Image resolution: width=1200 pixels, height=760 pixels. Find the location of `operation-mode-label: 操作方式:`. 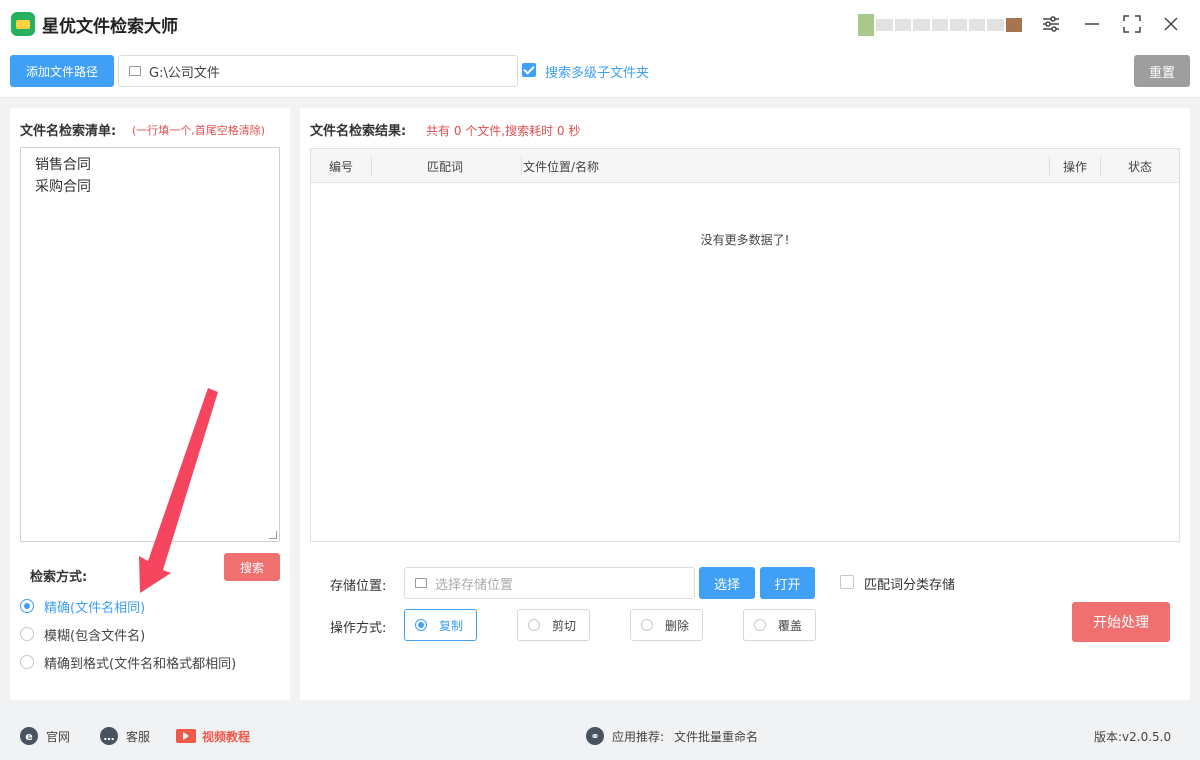

operation-mode-label: 操作方式: is located at coordinates (358, 628).